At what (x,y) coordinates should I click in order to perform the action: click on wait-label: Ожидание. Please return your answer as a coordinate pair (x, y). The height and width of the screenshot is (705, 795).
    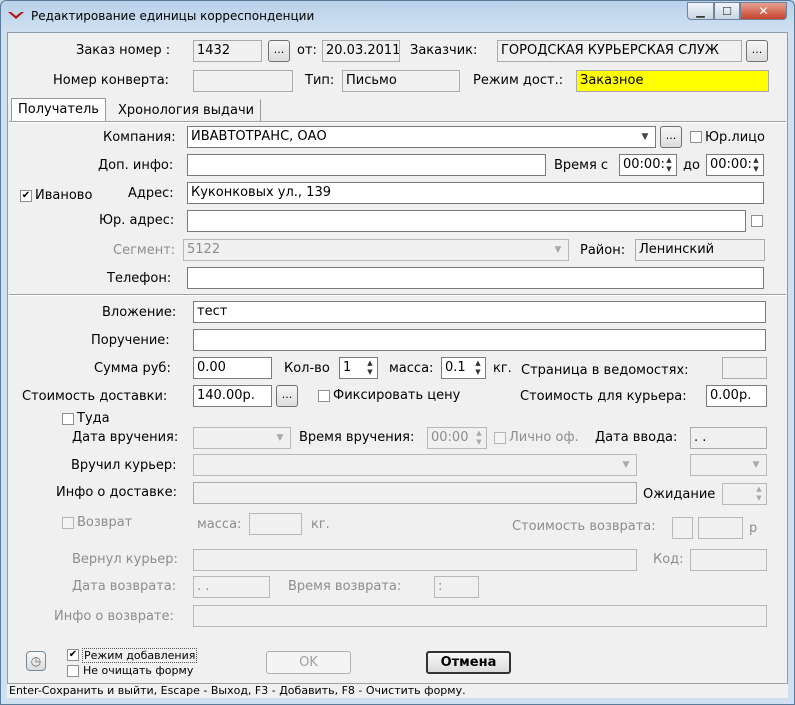
    Looking at the image, I should click on (679, 494).